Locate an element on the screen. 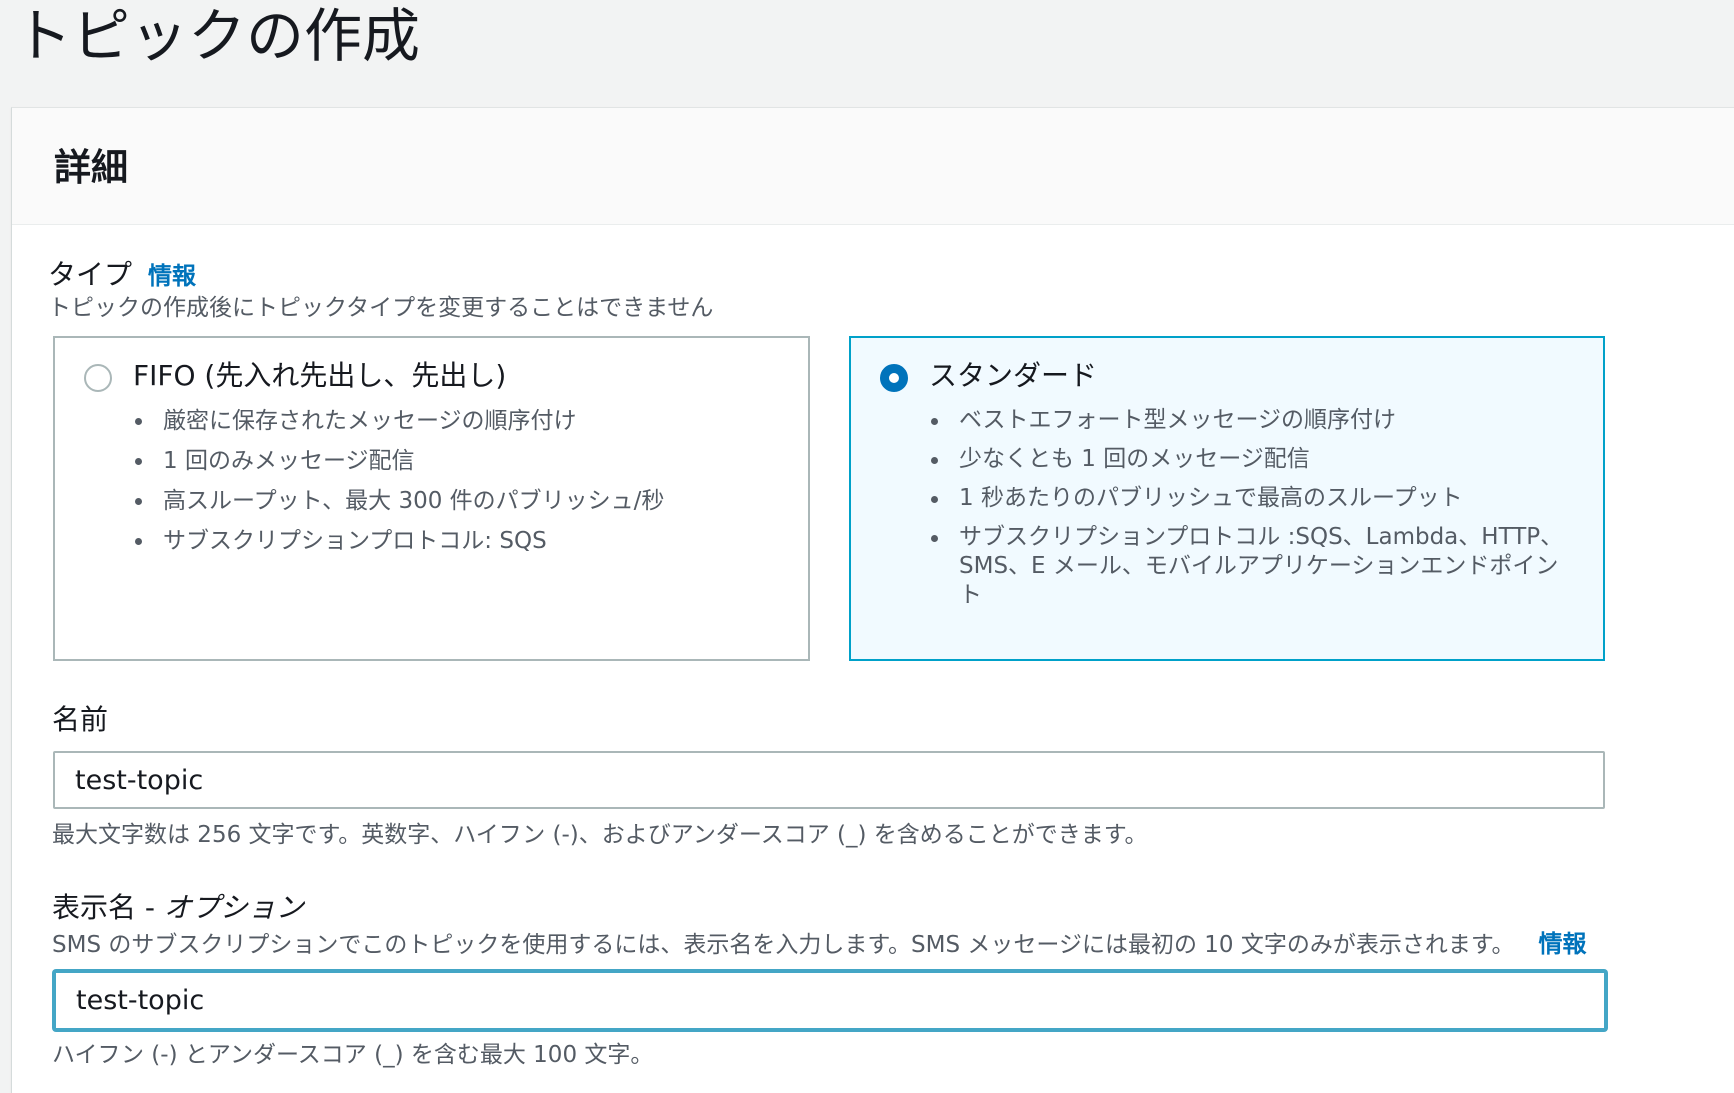 The height and width of the screenshot is (1093, 1734). type-description: トピックの作成後にトピックタイプを変更することはできません is located at coordinates (381, 308).